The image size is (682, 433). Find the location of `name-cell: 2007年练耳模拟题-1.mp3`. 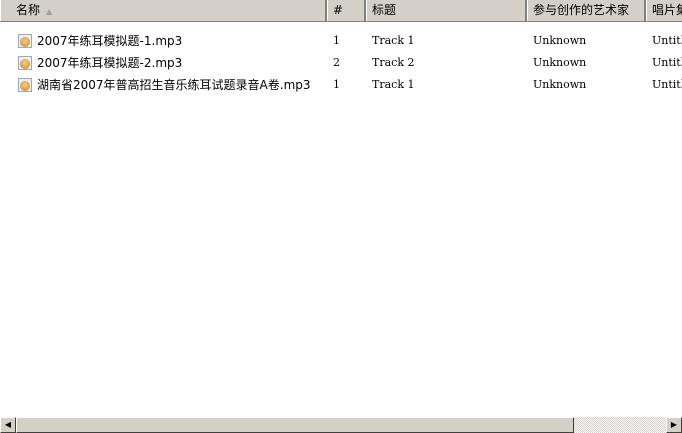

name-cell: 2007年练耳模拟题-1.mp3 is located at coordinates (163, 40).